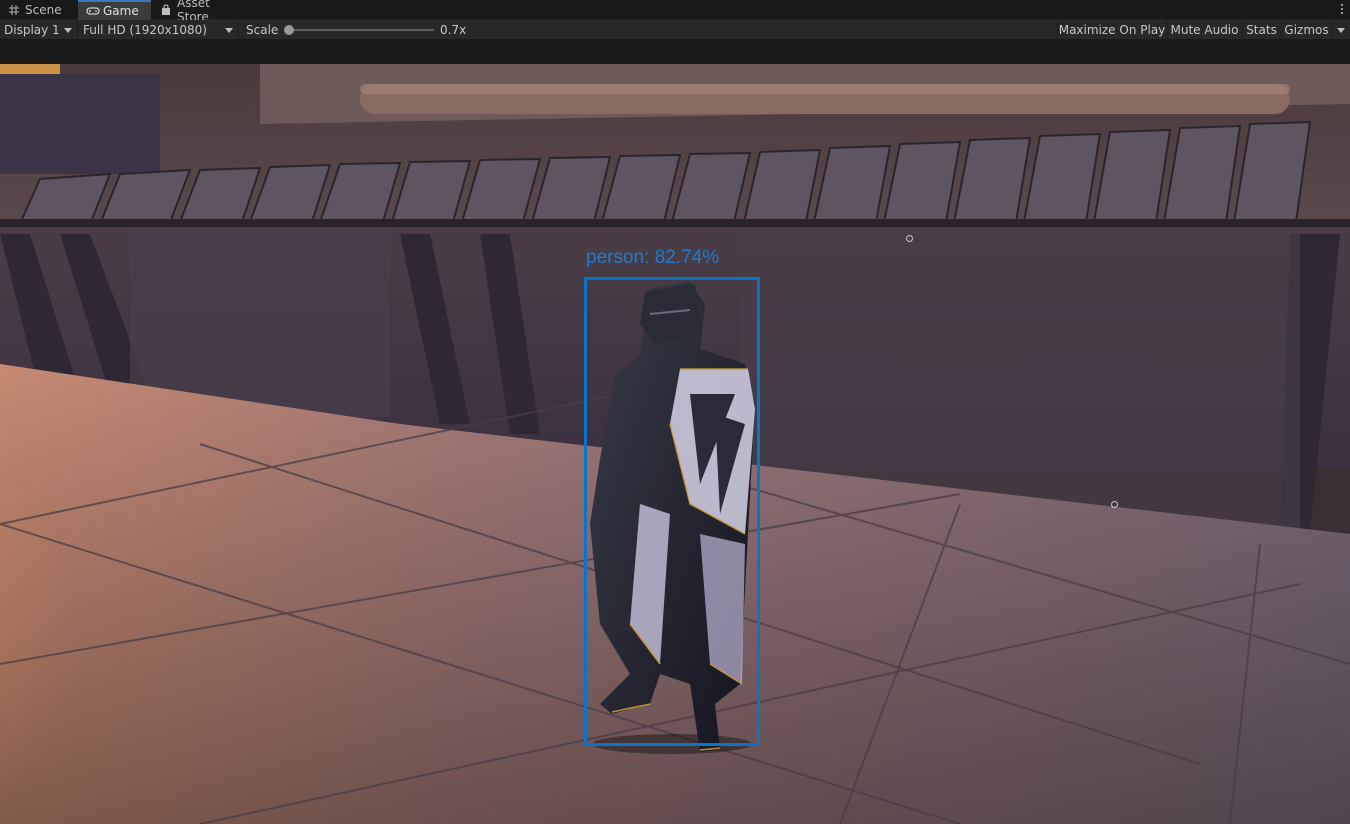 The image size is (1350, 824). What do you see at coordinates (1261, 30) in the screenshot?
I see `stats-button: Stats` at bounding box center [1261, 30].